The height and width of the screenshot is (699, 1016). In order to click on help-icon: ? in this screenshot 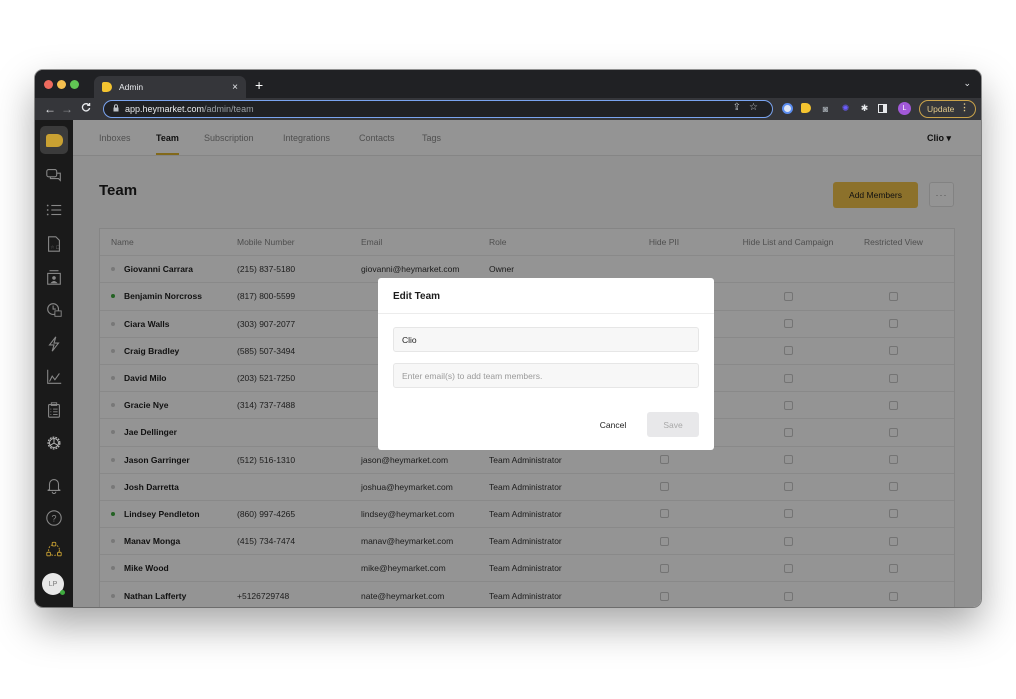, I will do `click(54, 518)`.